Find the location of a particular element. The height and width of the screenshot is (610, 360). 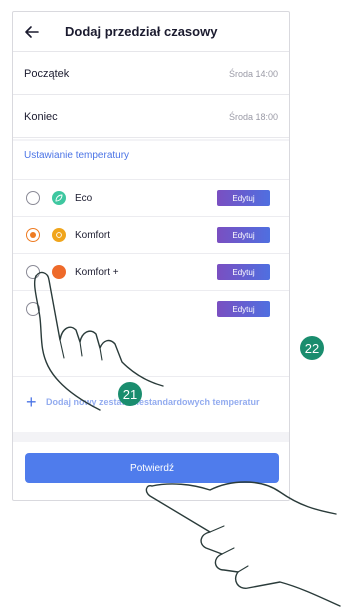

edit-eco-button: Edytuj is located at coordinates (243, 198).